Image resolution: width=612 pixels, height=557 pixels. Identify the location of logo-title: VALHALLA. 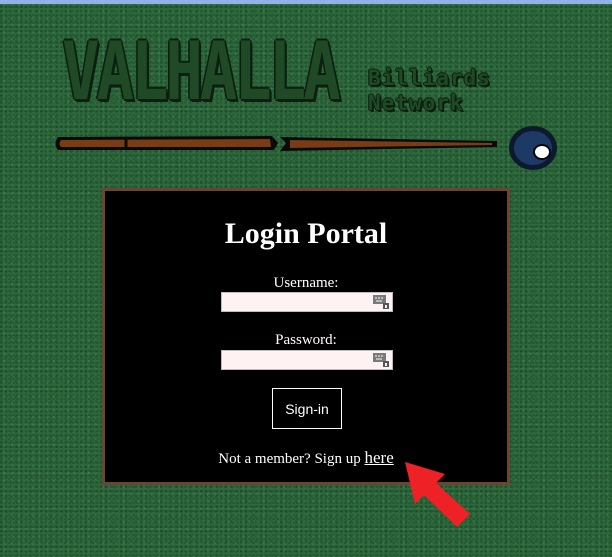
(201, 71).